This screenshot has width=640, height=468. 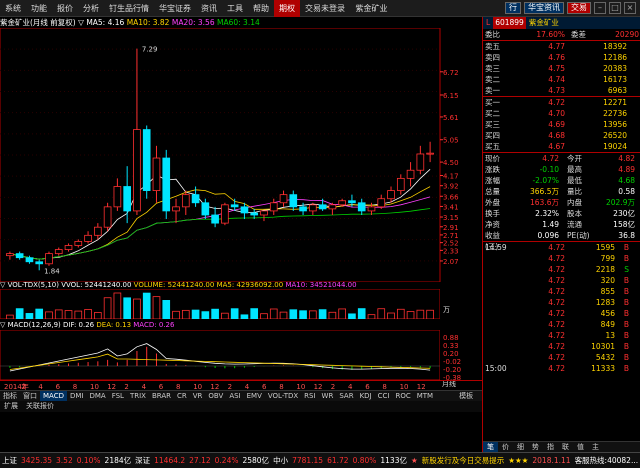 I want to click on sh-index-change: 3.52, so click(x=64, y=460).